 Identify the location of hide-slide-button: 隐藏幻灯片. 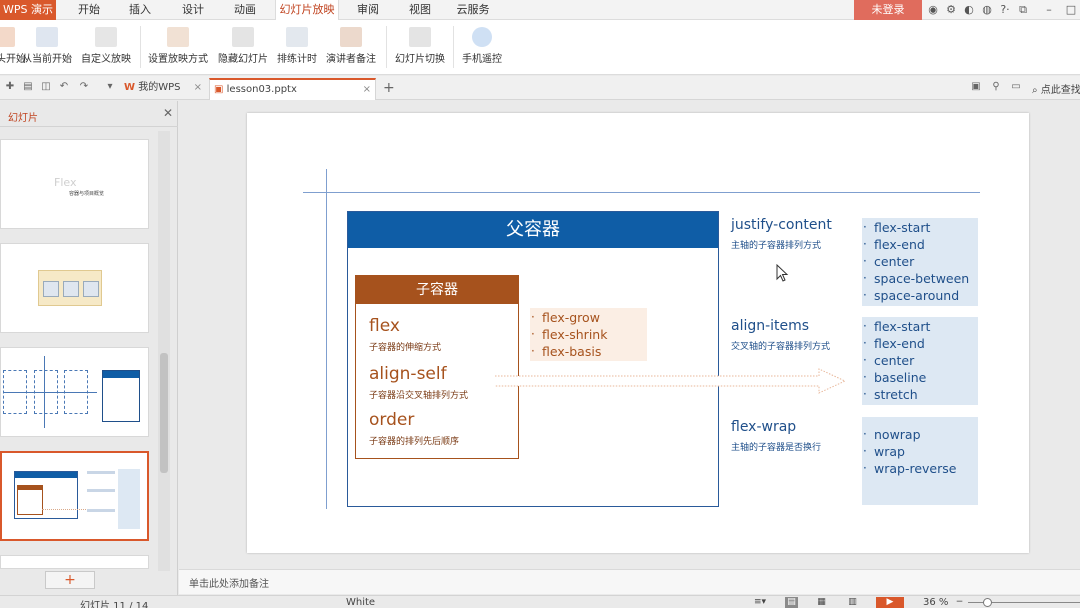
(243, 47).